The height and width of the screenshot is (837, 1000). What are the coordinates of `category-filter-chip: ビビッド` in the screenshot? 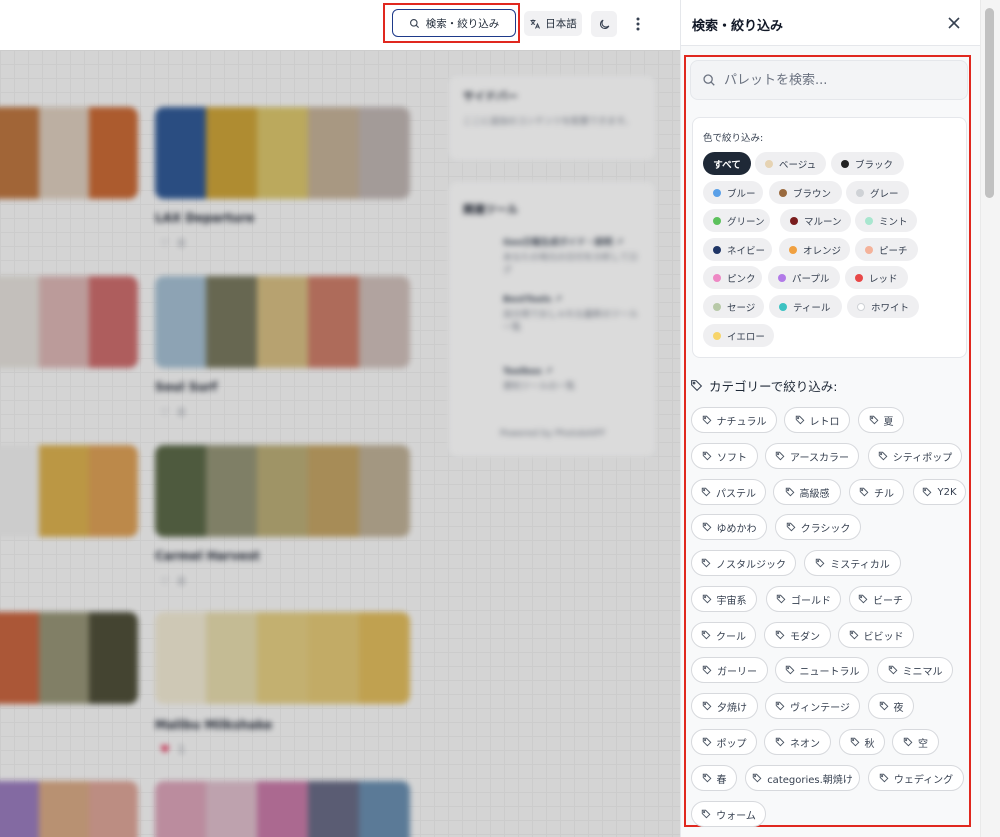 It's located at (876, 635).